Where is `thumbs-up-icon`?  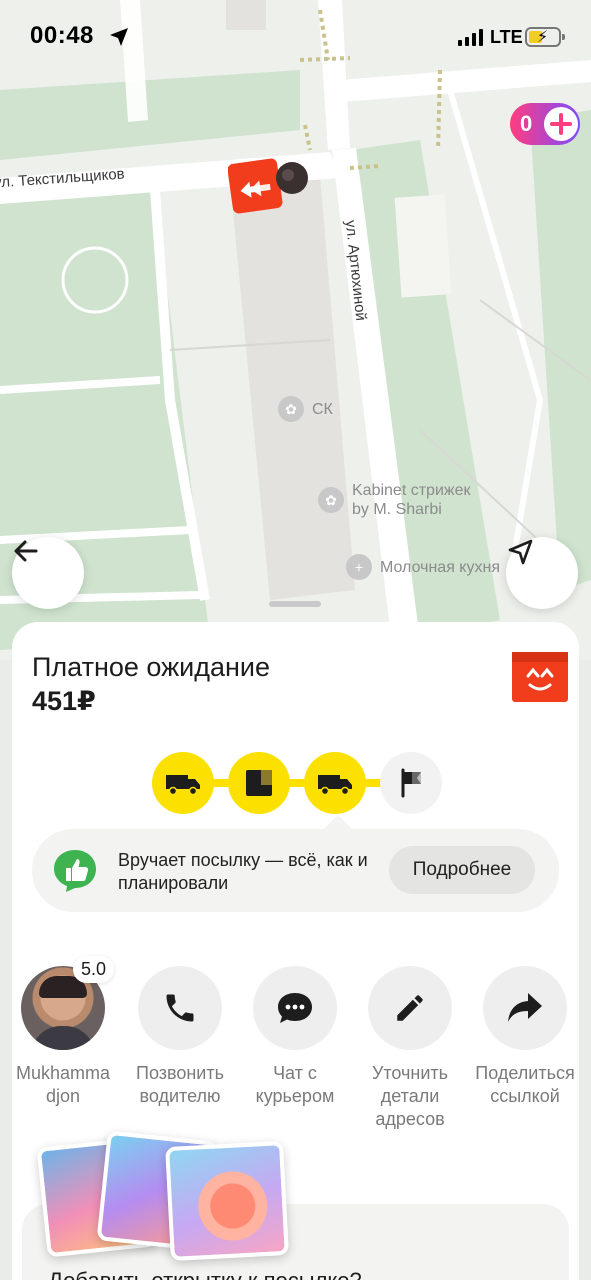
thumbs-up-icon is located at coordinates (75, 871).